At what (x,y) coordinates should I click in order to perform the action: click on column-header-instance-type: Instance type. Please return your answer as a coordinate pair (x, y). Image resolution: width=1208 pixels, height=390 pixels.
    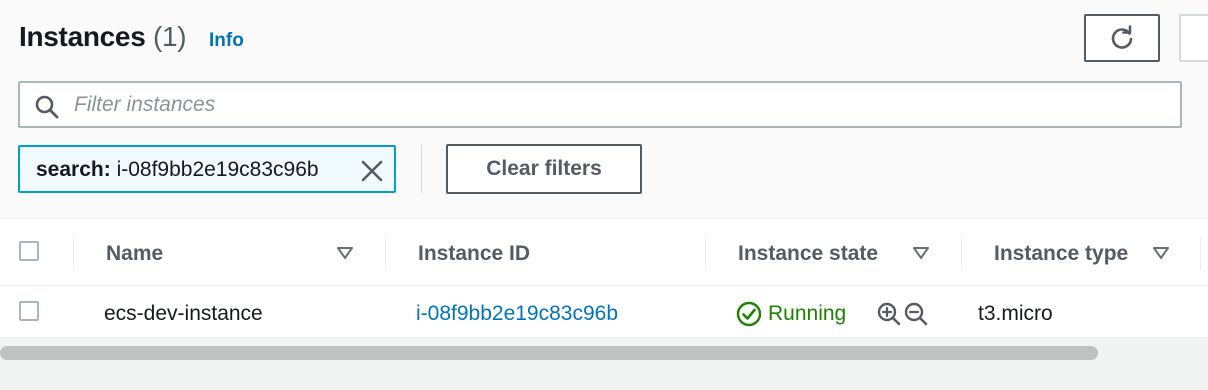
    Looking at the image, I should click on (1061, 254).